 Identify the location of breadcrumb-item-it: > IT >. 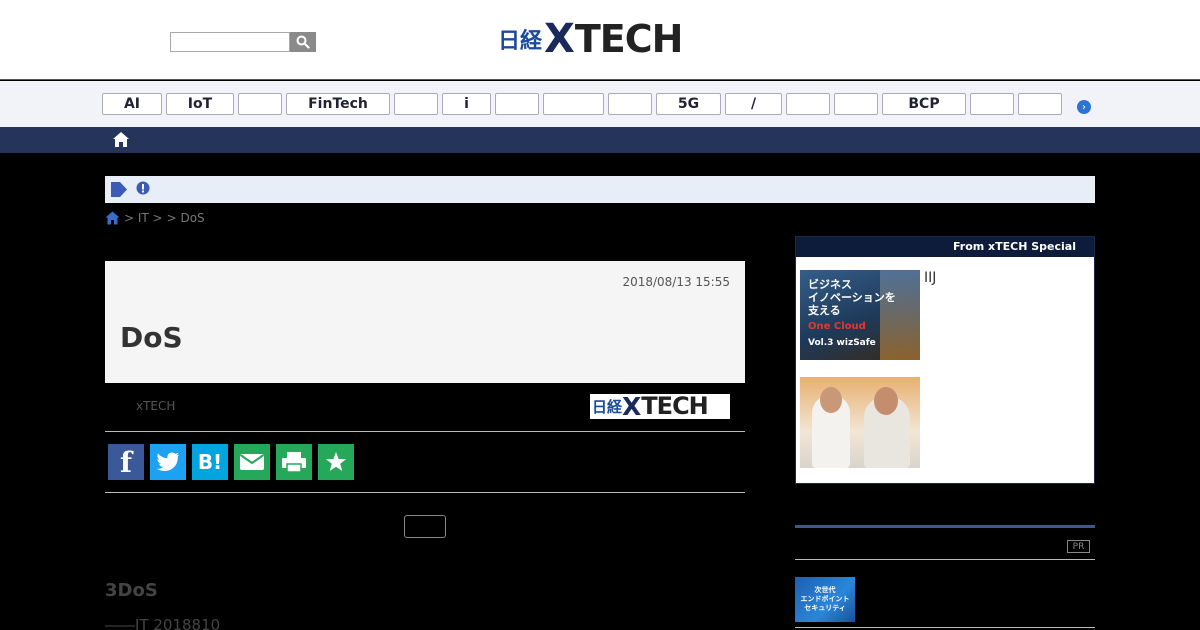
(143, 218).